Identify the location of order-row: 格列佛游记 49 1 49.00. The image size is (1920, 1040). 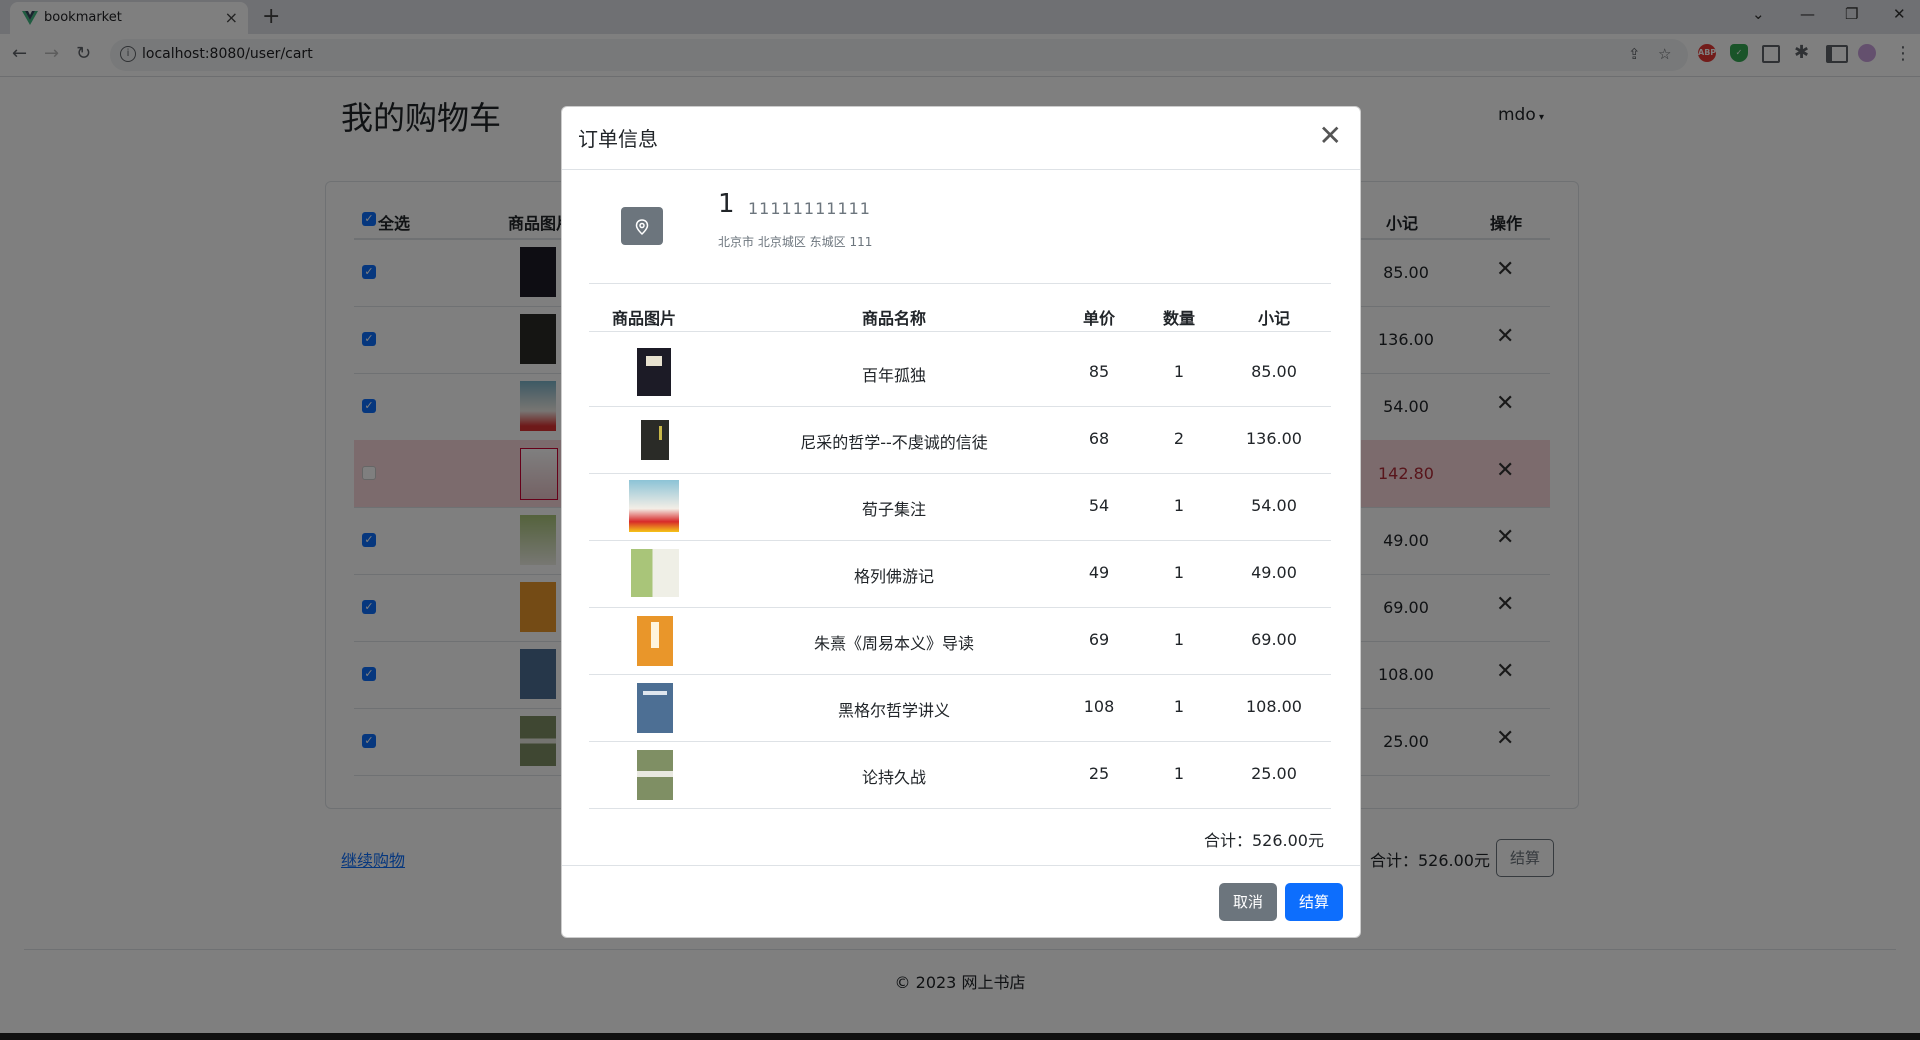
(960, 574).